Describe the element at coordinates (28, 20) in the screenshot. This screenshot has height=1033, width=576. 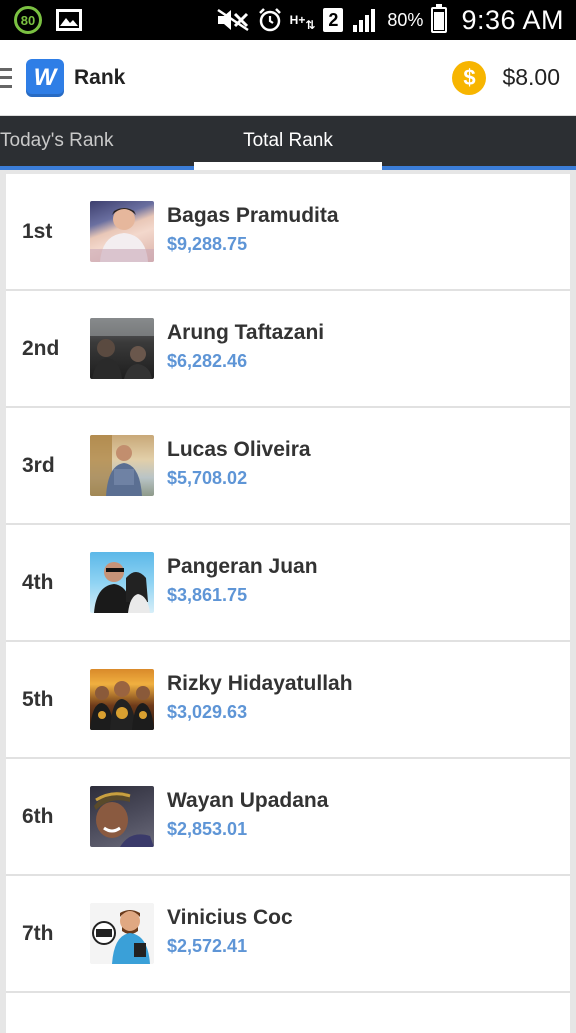
I see `battery-saver-badge: 80` at that location.